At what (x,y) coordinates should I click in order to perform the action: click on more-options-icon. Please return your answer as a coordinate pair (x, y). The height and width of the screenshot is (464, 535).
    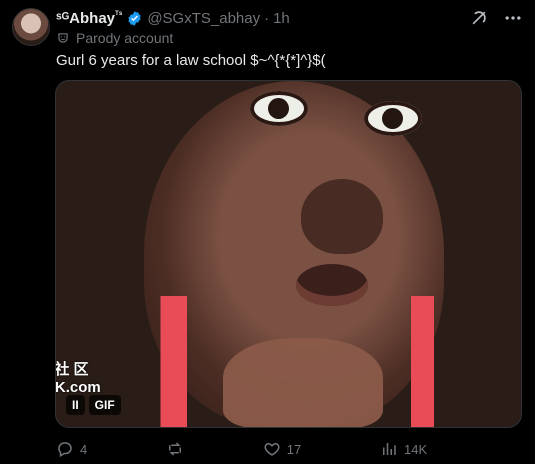
    Looking at the image, I should click on (513, 18).